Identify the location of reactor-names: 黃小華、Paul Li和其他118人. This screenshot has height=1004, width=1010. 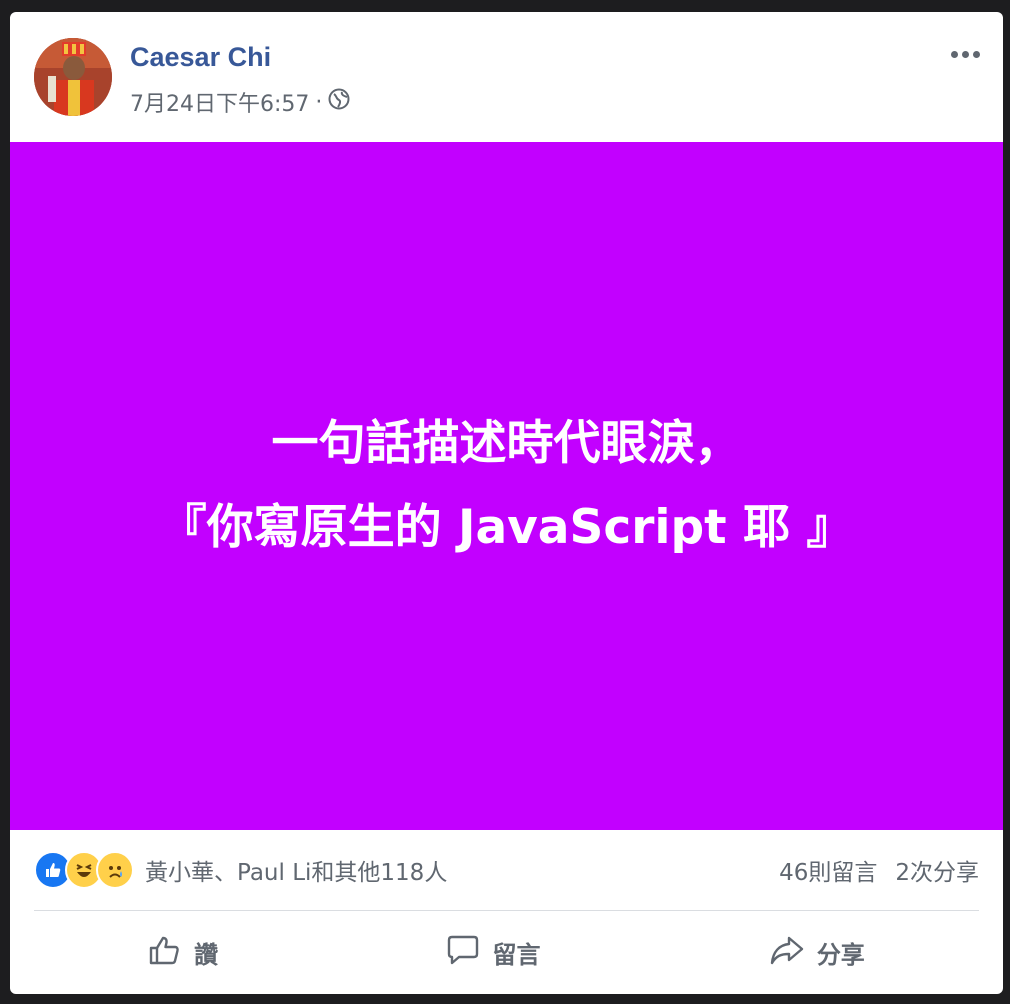
(296, 870).